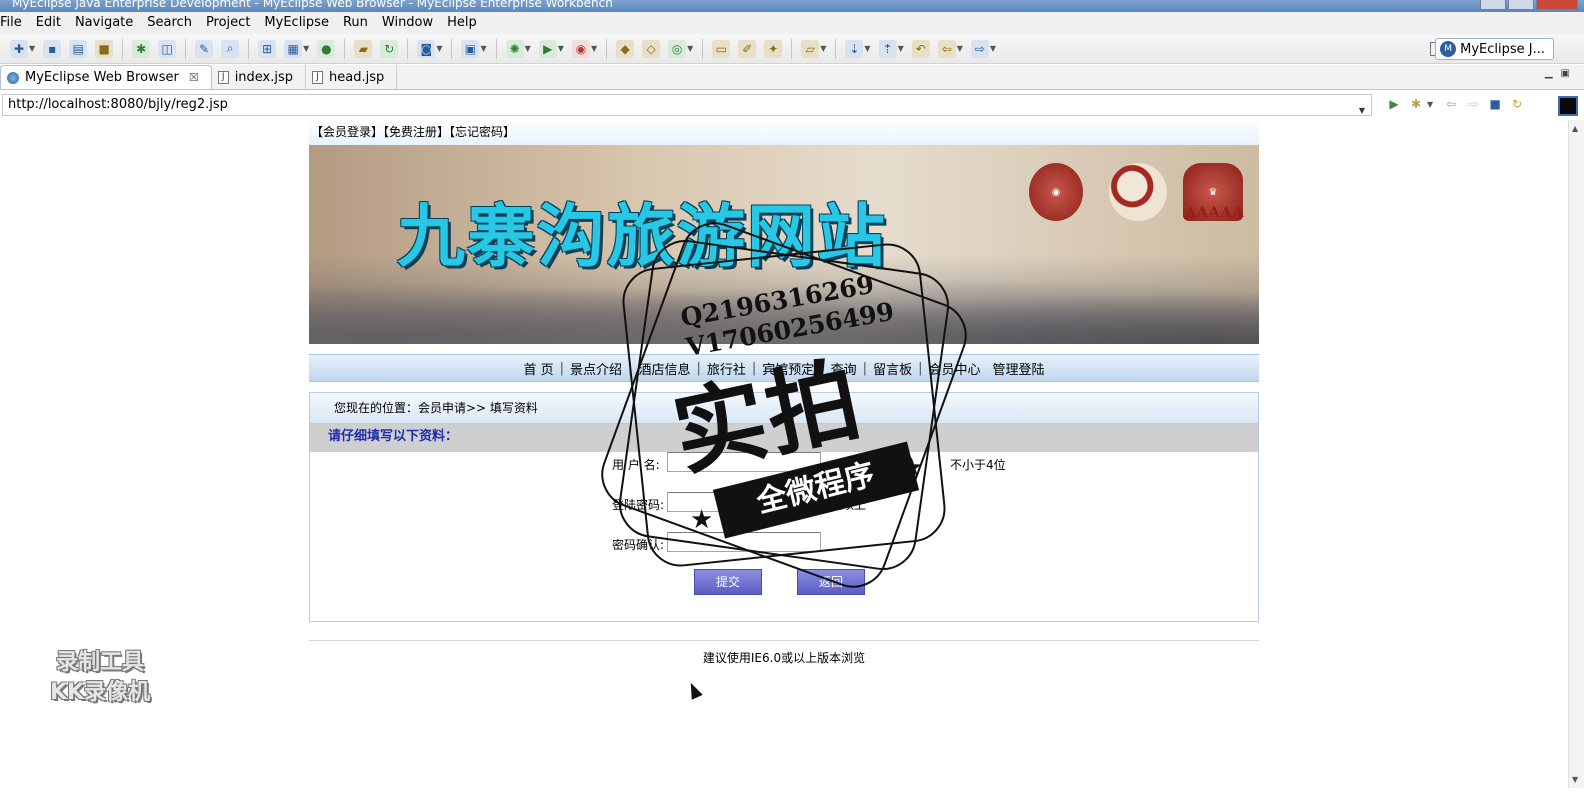 The image size is (1584, 796). What do you see at coordinates (954, 368) in the screenshot?
I see `nav-member-center: 会员中心` at bounding box center [954, 368].